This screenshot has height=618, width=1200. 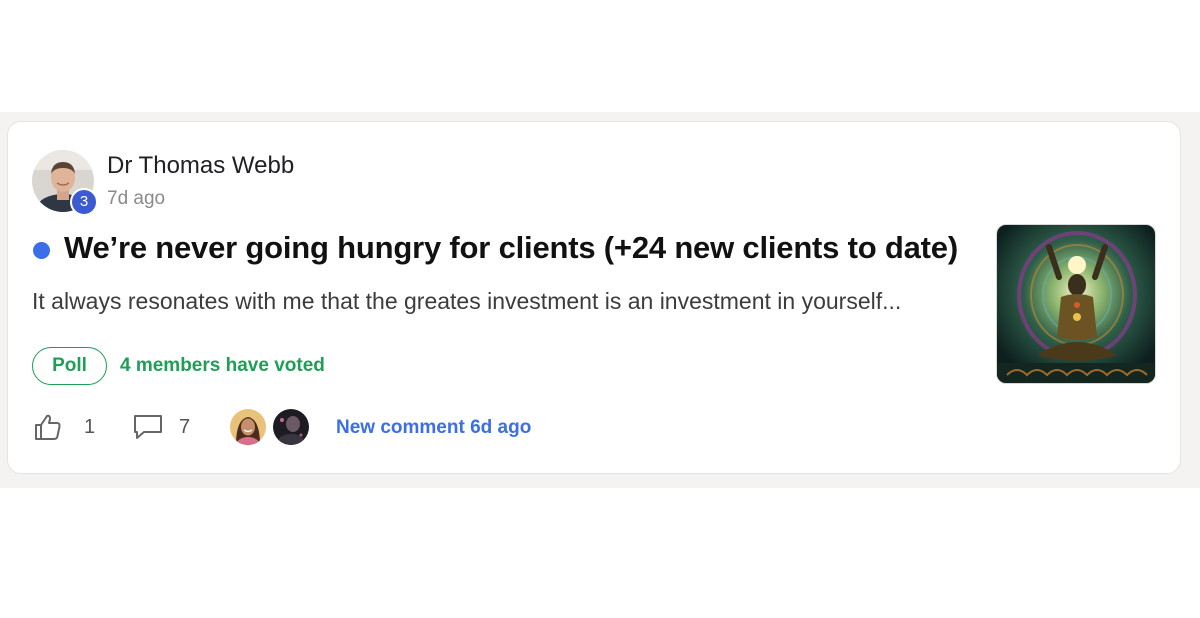 I want to click on comment-button, so click(x=148, y=427).